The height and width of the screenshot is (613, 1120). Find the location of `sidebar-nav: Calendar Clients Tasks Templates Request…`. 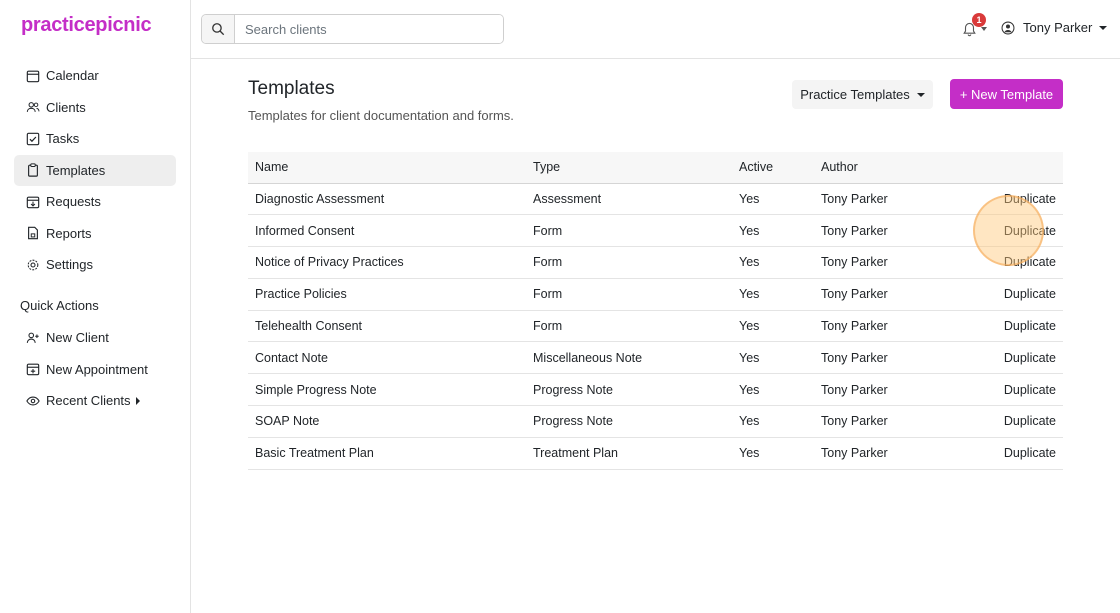

sidebar-nav: Calendar Clients Tasks Templates Request… is located at coordinates (95, 170).